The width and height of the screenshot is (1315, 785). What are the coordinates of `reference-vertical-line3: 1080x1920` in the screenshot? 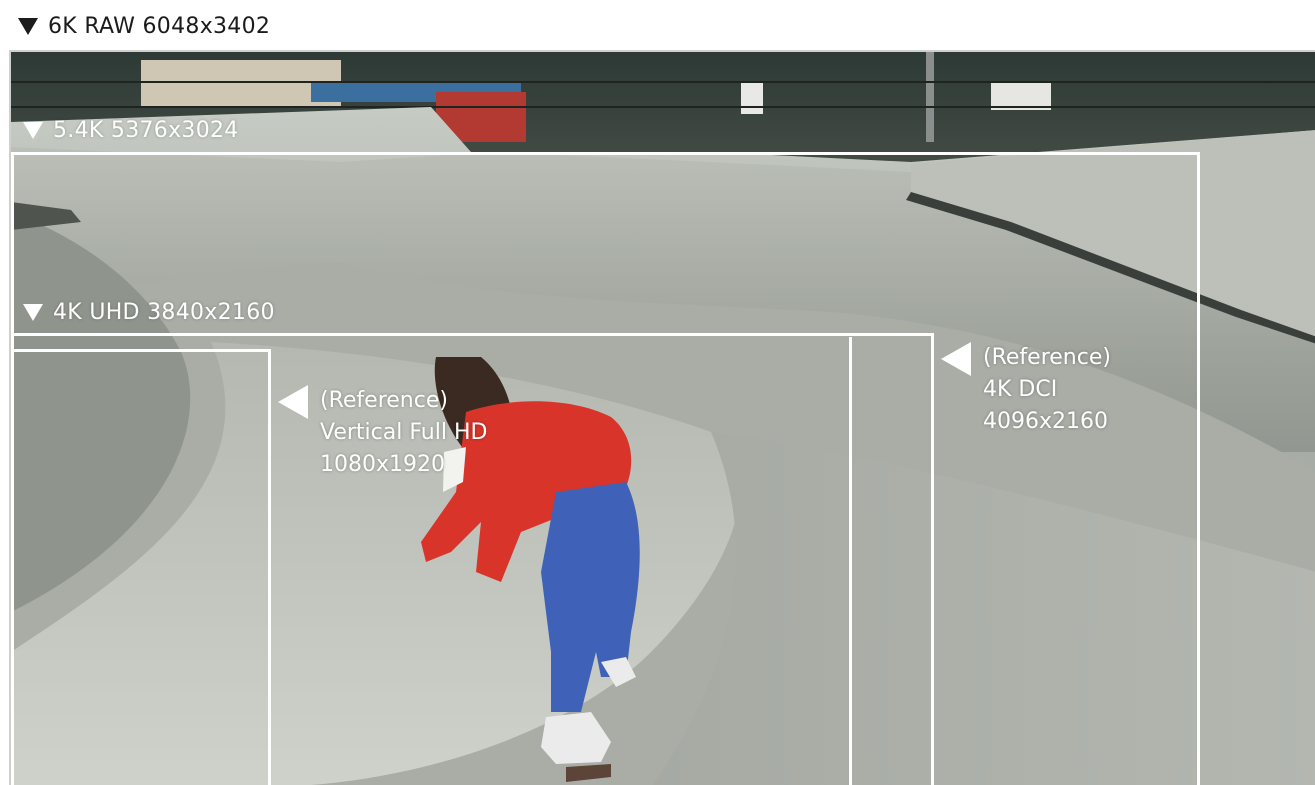 It's located at (382, 464).